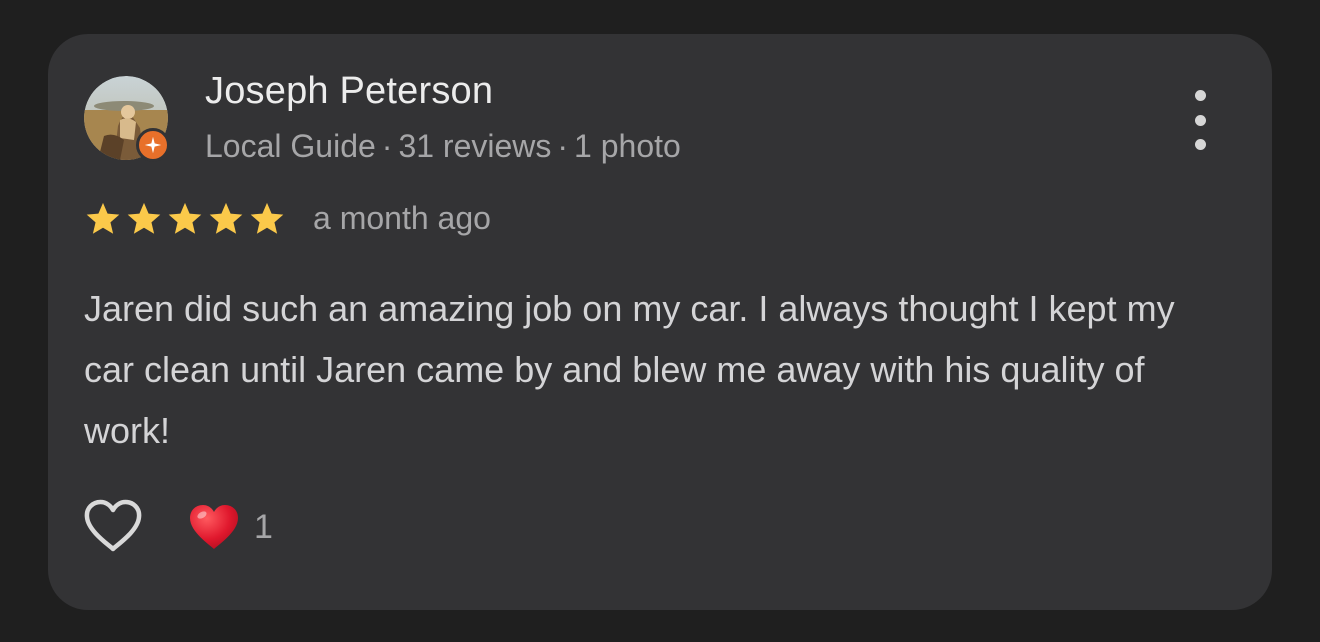 Image resolution: width=1320 pixels, height=642 pixels. Describe the element at coordinates (214, 527) in the screenshot. I see `red-heart-icon` at that location.